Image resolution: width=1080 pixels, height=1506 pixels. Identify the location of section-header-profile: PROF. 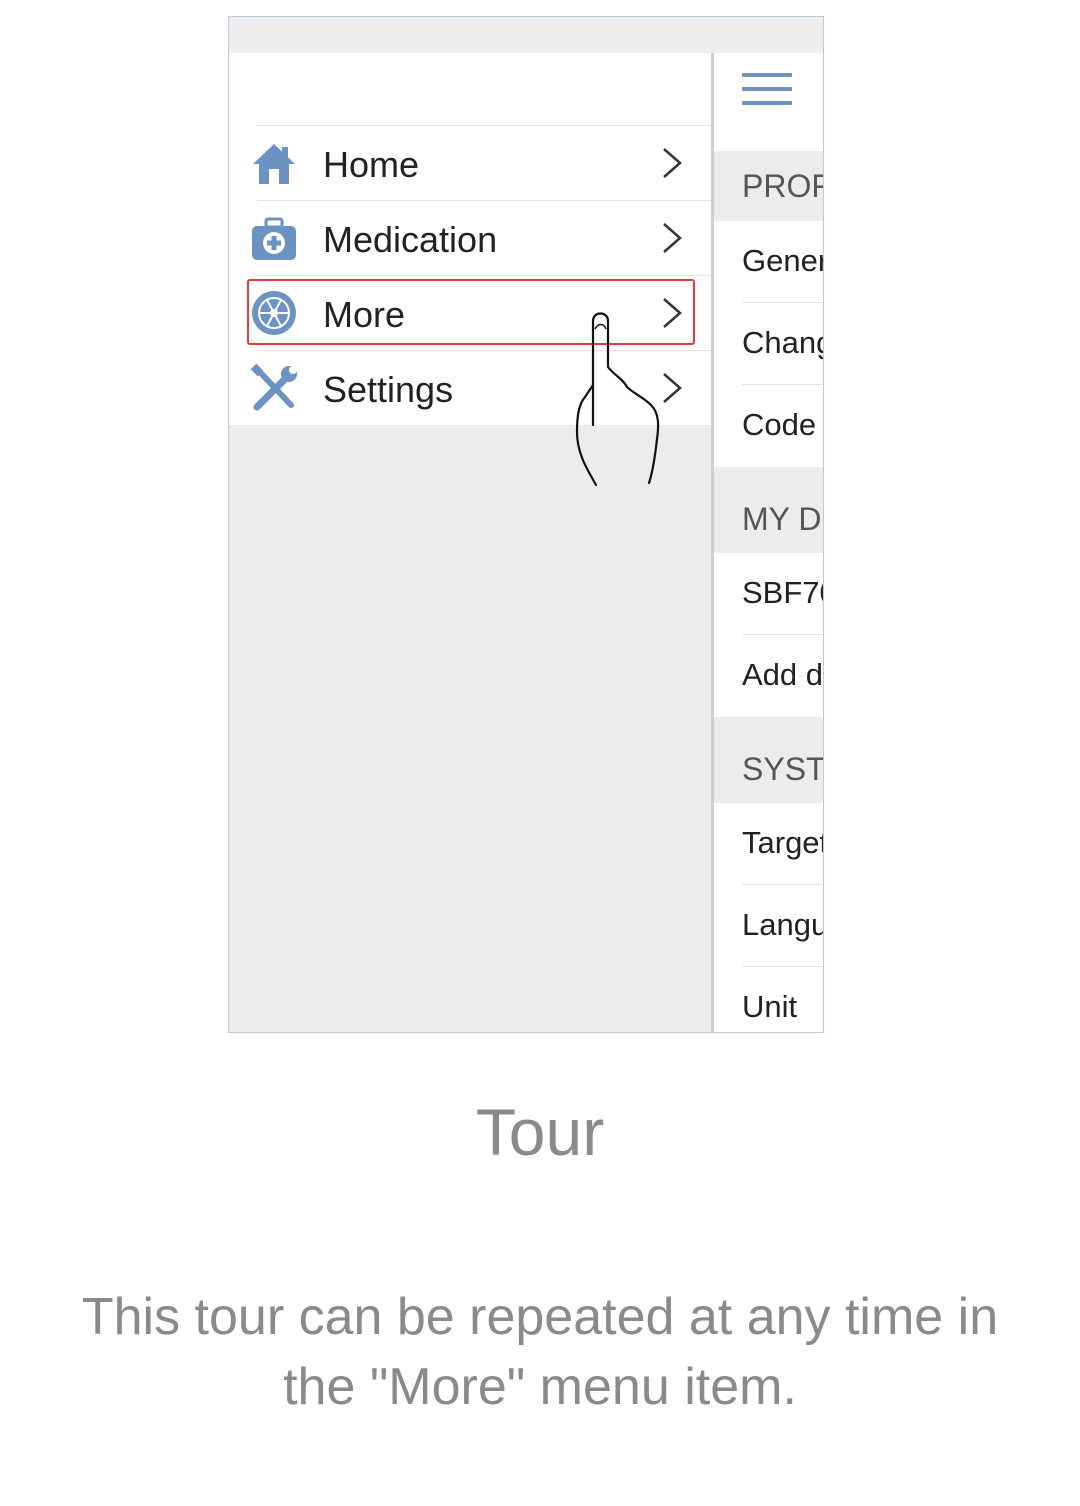
(768, 186).